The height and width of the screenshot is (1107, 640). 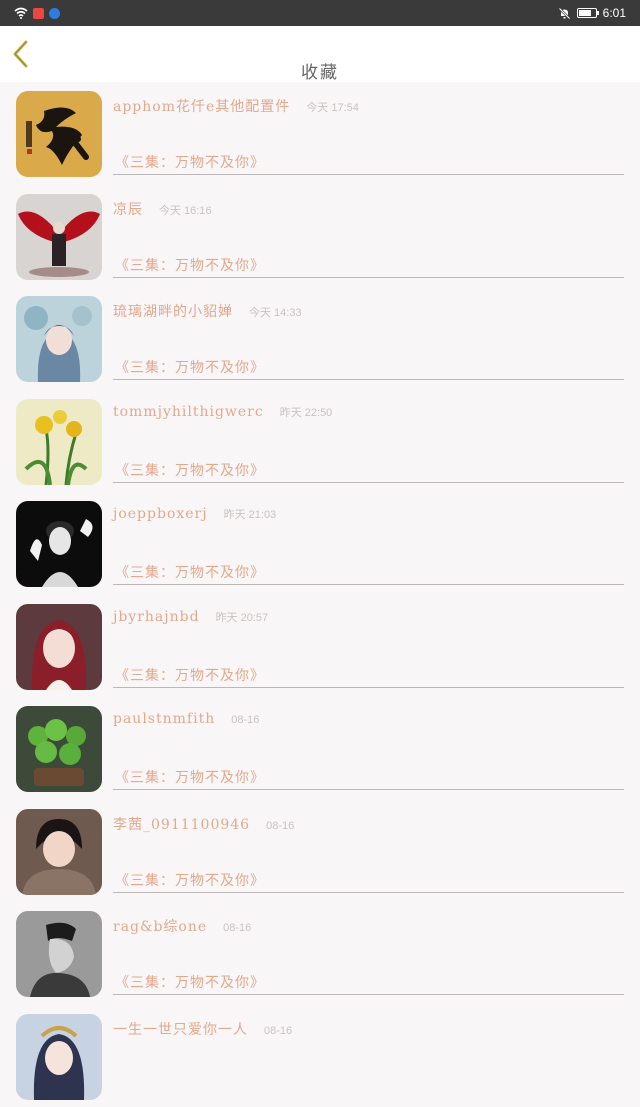 What do you see at coordinates (320, 441) in the screenshot?
I see `list-item: tommjyhilthigwerc 昨天 22:50 《三集：万物不及你》` at bounding box center [320, 441].